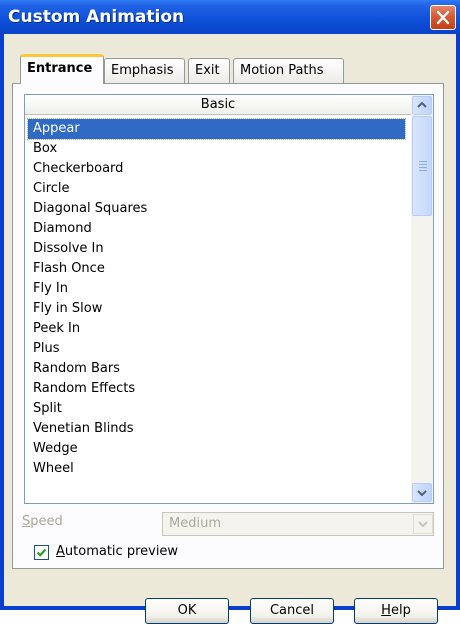 The image size is (460, 624). I want to click on list-item: Peek In, so click(216, 329).